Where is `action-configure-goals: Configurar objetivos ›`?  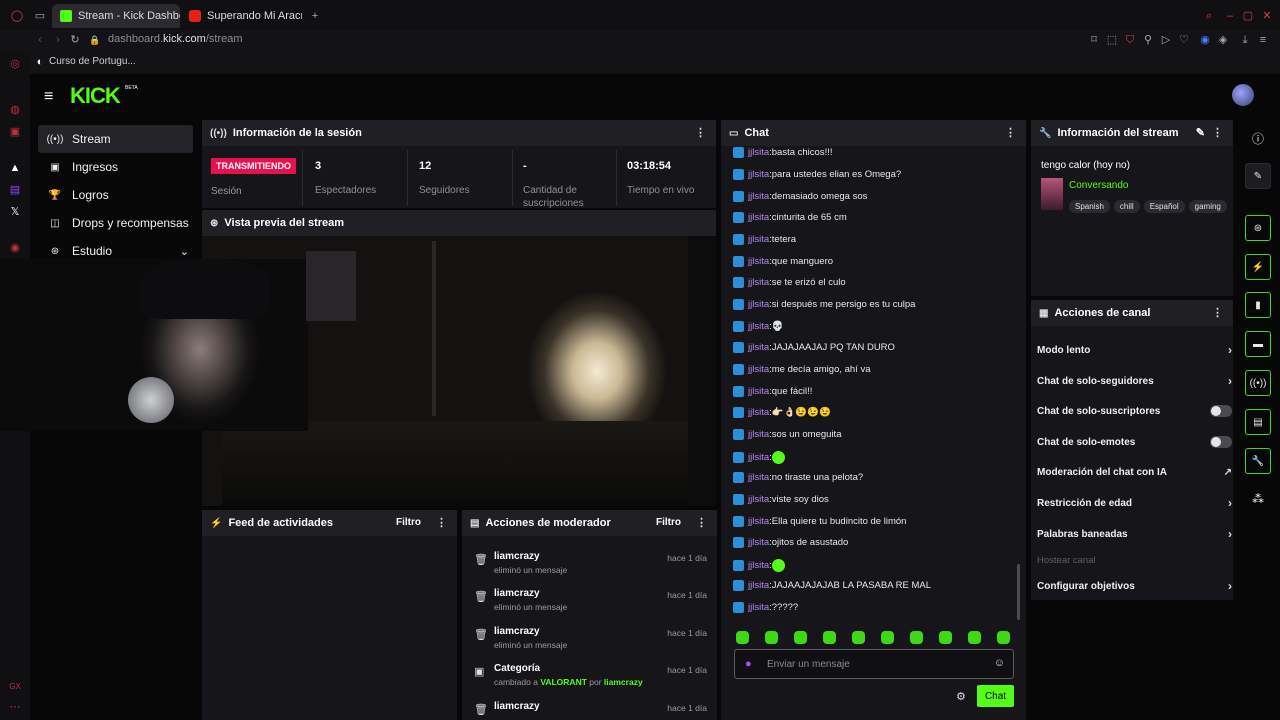
action-configure-goals: Configurar objetivos › is located at coordinates (1134, 586).